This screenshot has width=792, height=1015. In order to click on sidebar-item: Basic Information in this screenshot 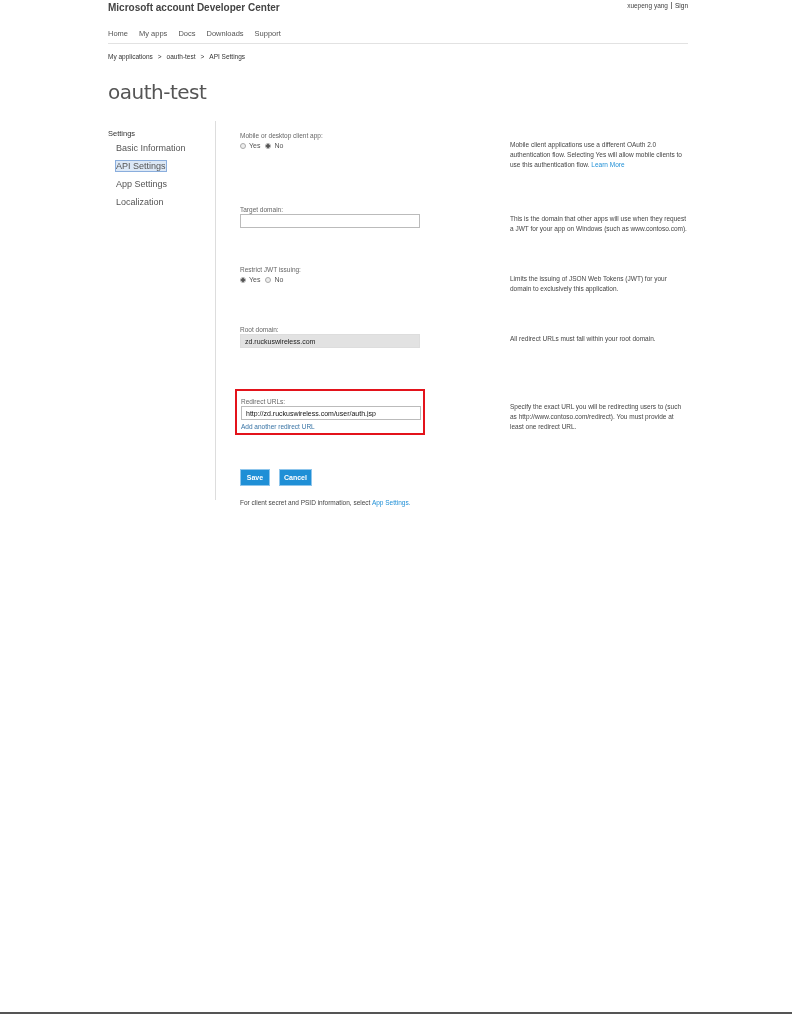, I will do `click(151, 148)`.